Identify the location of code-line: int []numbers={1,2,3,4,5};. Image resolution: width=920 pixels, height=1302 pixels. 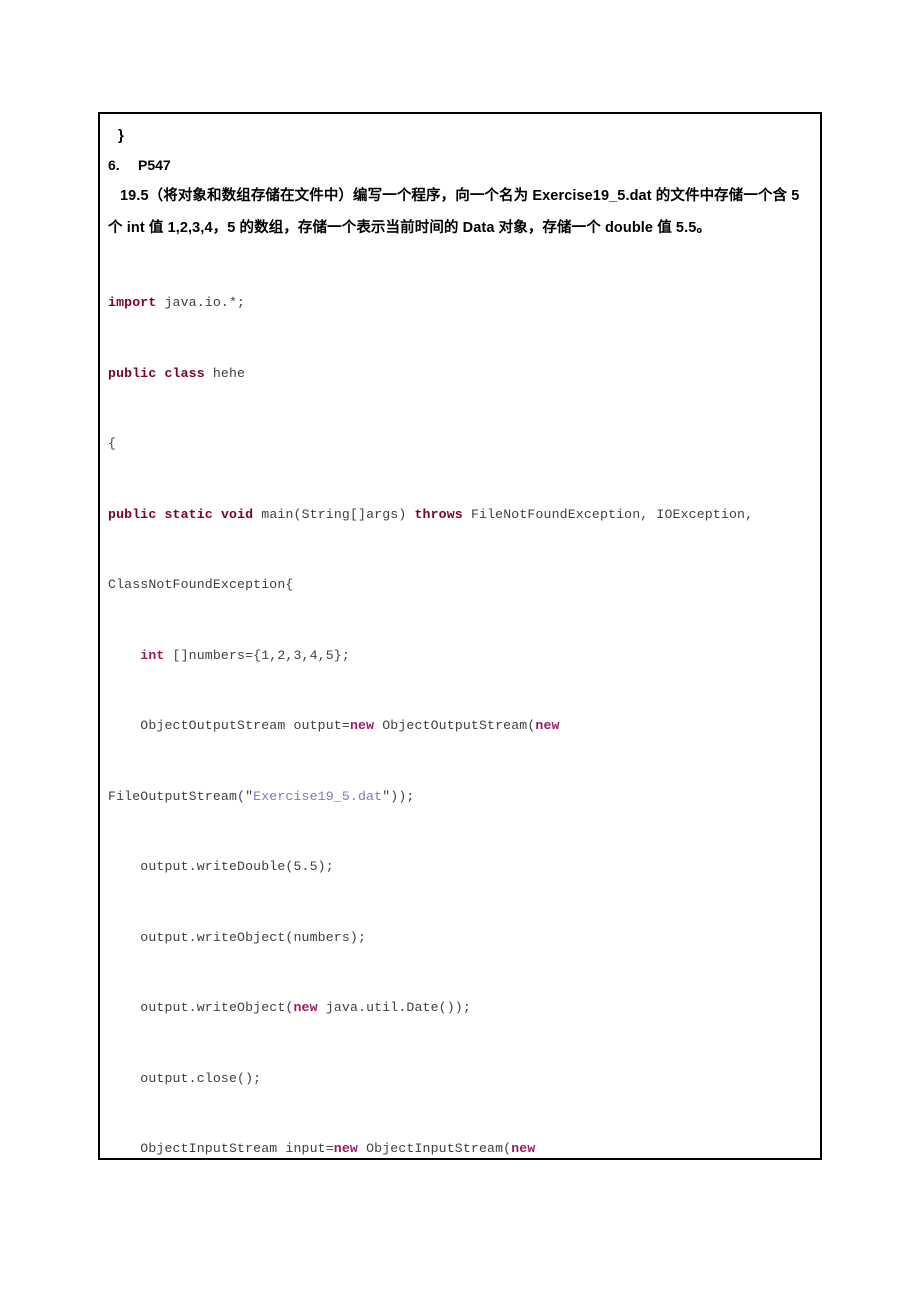
(245, 655).